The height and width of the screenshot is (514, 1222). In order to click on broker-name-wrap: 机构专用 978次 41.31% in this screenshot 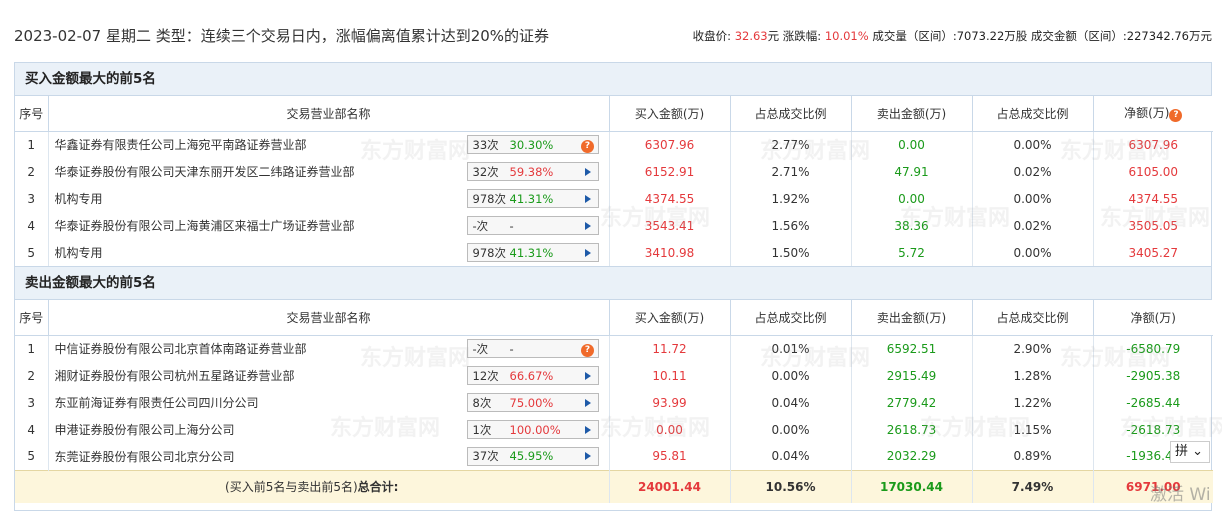, I will do `click(332, 198)`.